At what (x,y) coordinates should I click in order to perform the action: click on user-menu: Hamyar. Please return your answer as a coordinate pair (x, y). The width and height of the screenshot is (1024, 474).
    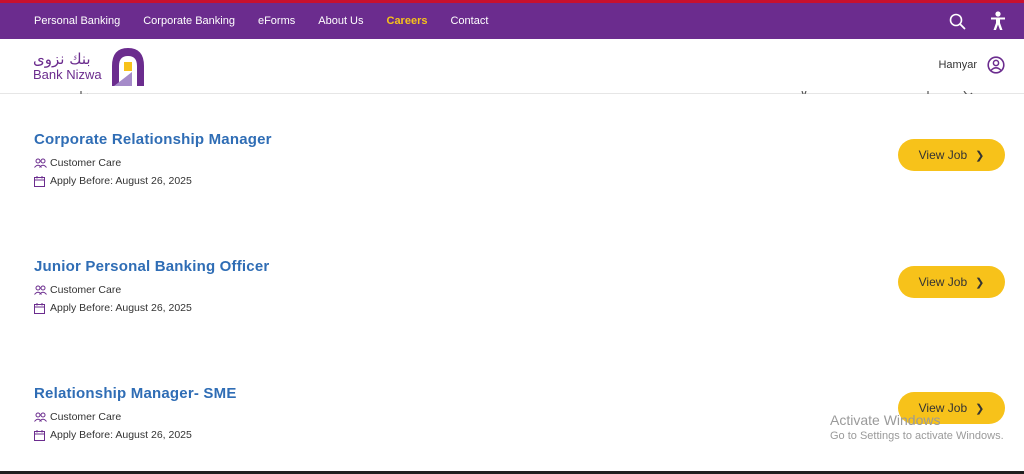
    Looking at the image, I should click on (971, 65).